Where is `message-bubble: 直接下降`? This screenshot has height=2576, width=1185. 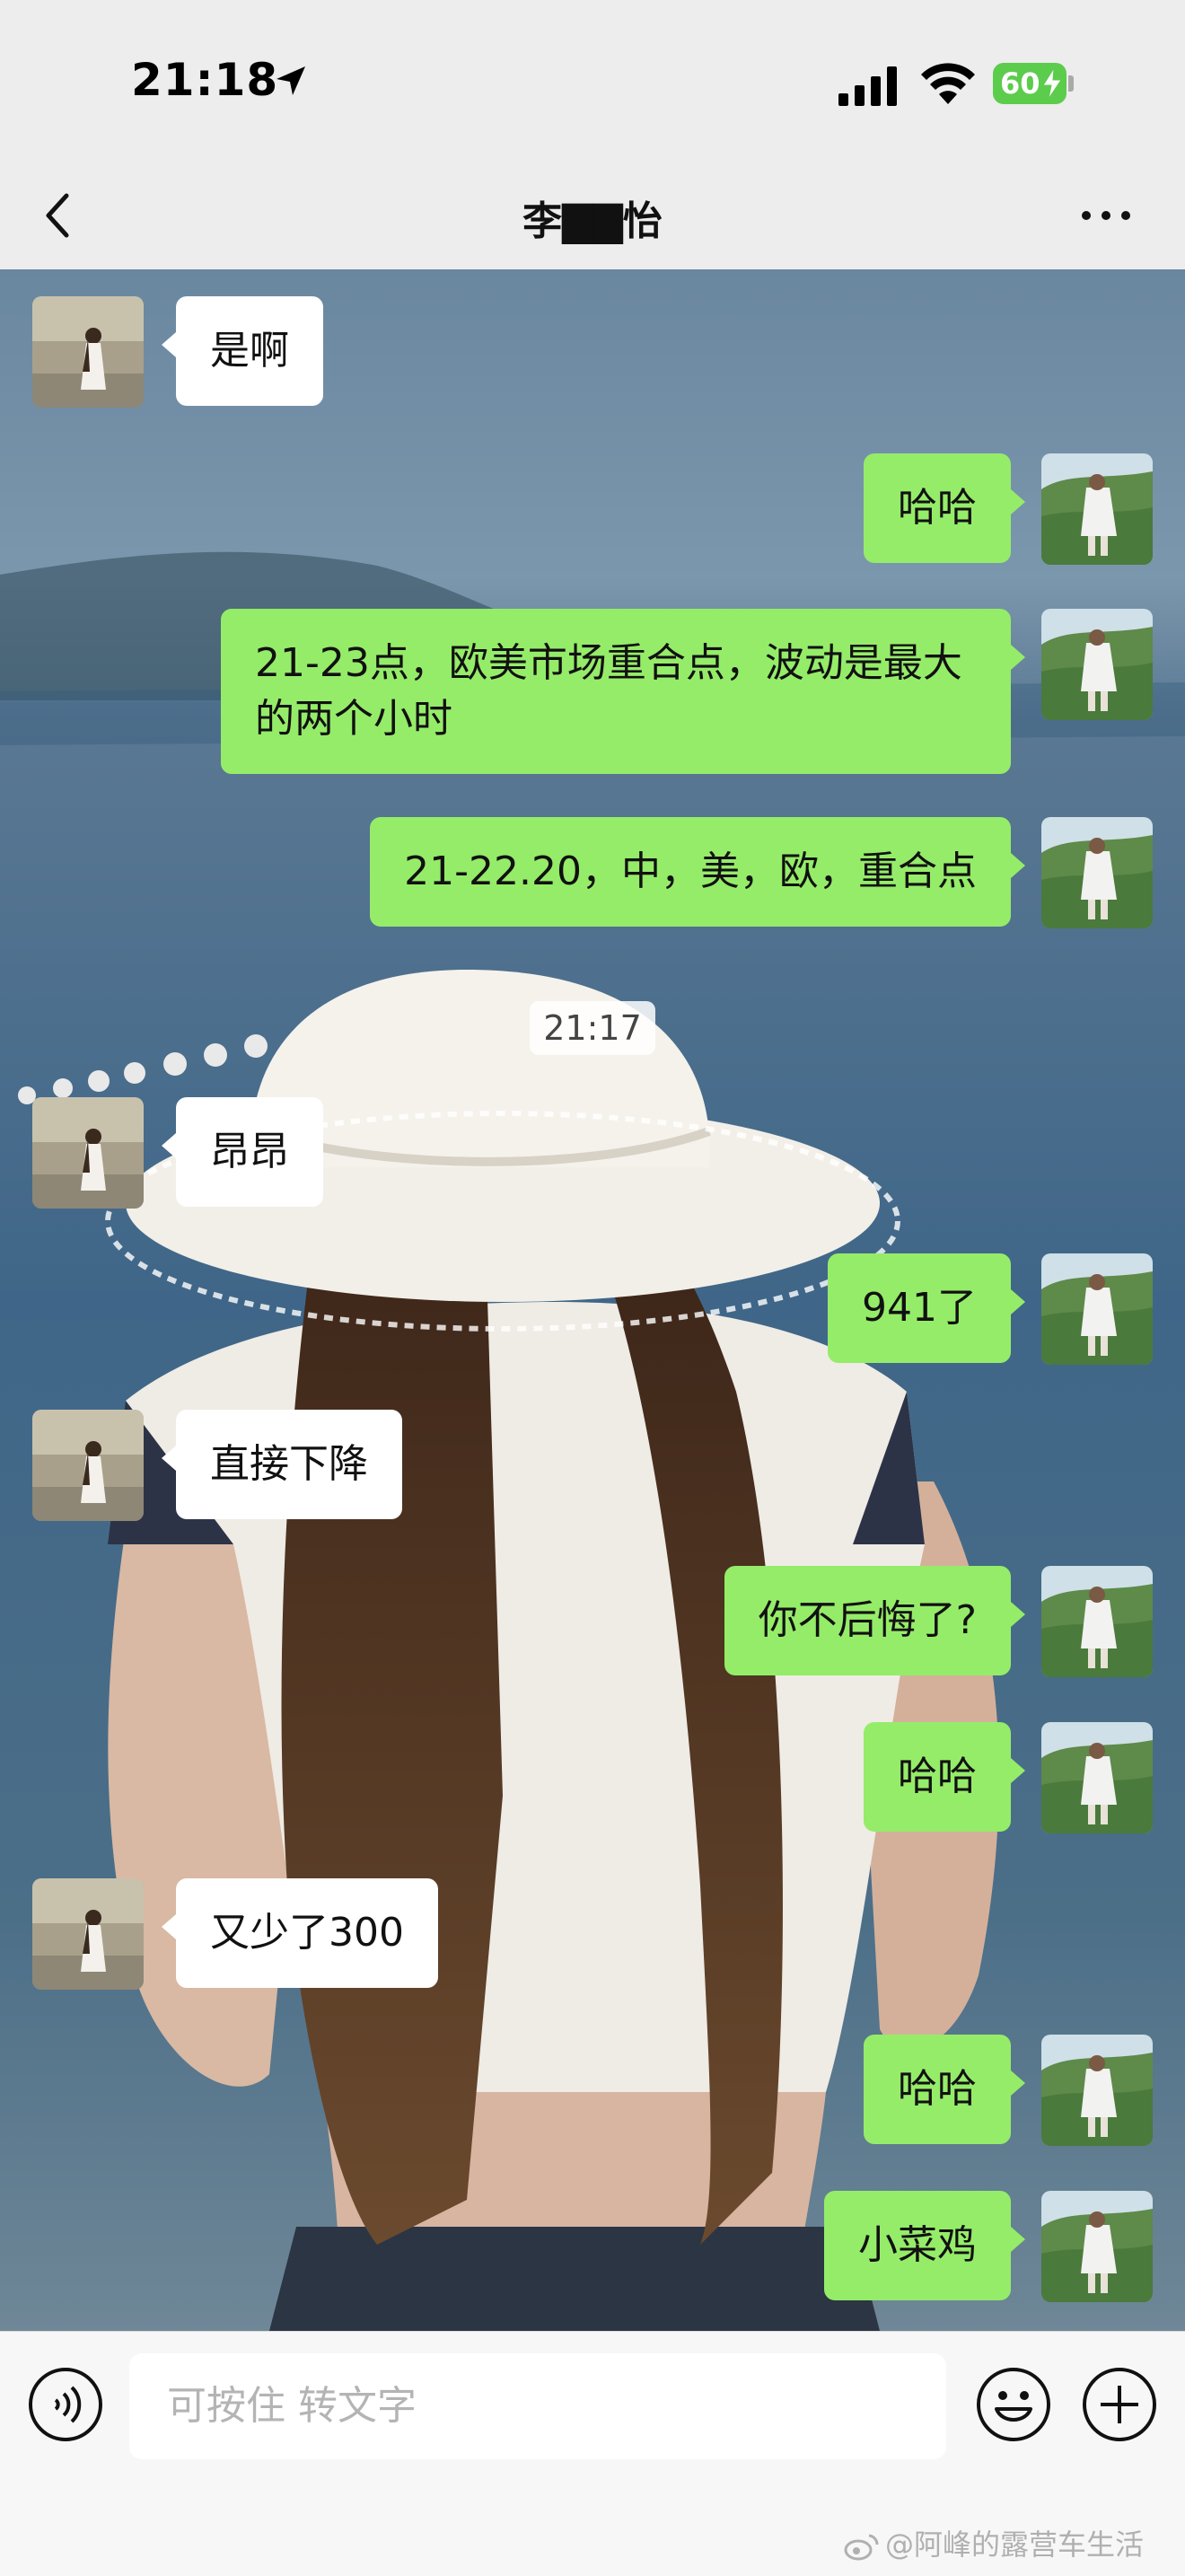
message-bubble: 直接下降 is located at coordinates (282, 1464).